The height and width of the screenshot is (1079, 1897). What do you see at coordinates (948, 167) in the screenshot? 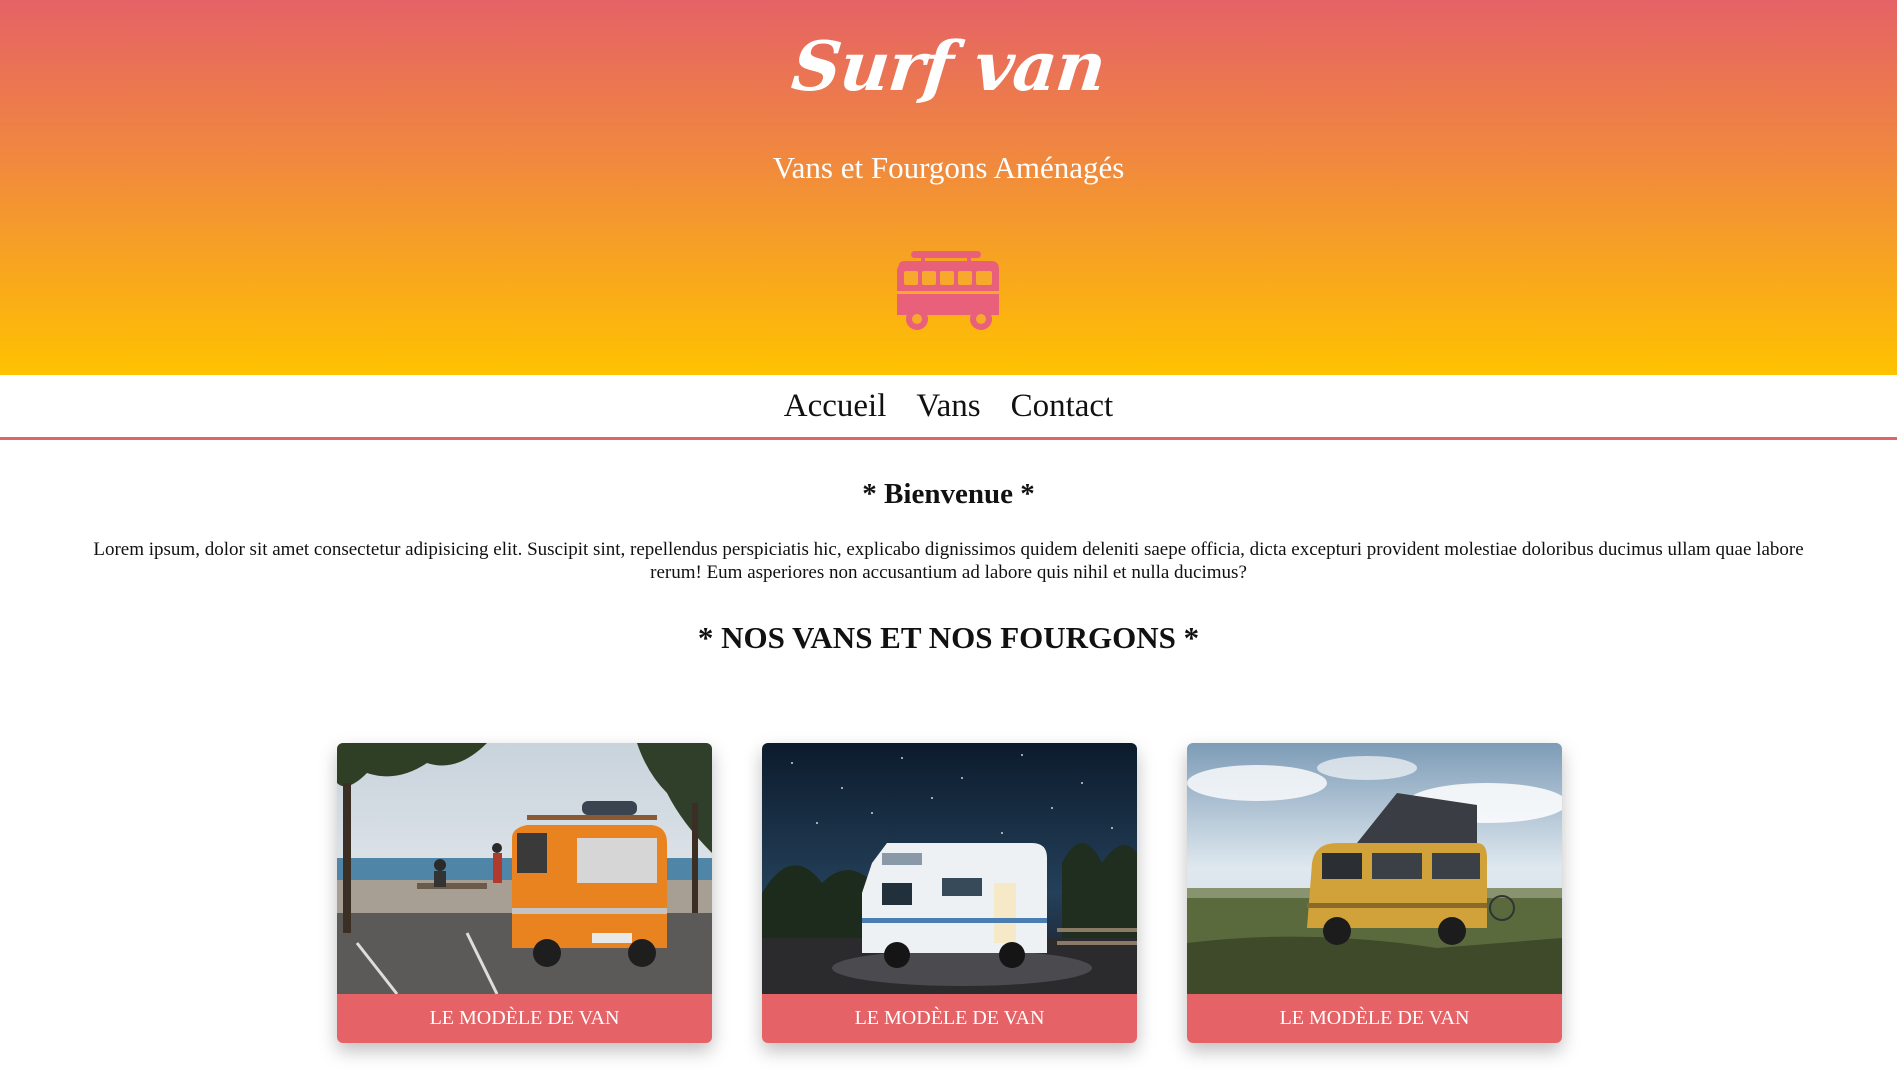
I see `tagline: Vans et Fourgons Aménagés` at bounding box center [948, 167].